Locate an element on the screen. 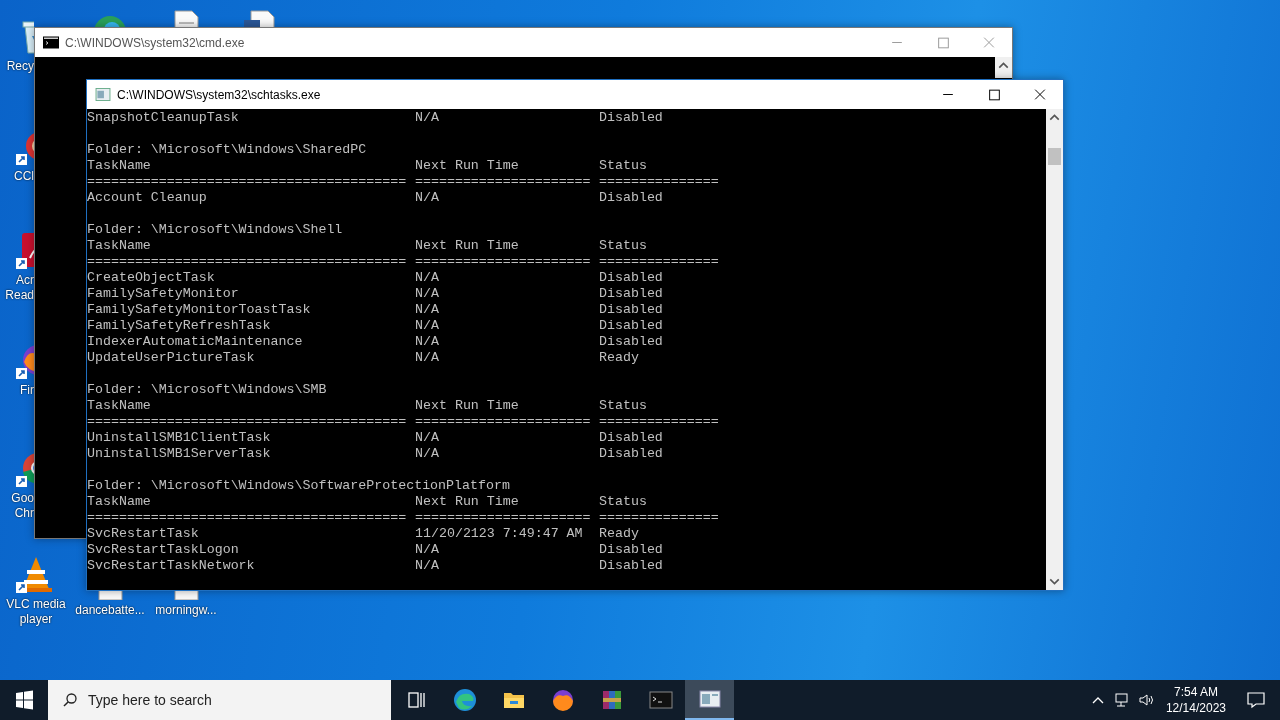  clock-date: 12/14/2023 is located at coordinates (1195, 708).